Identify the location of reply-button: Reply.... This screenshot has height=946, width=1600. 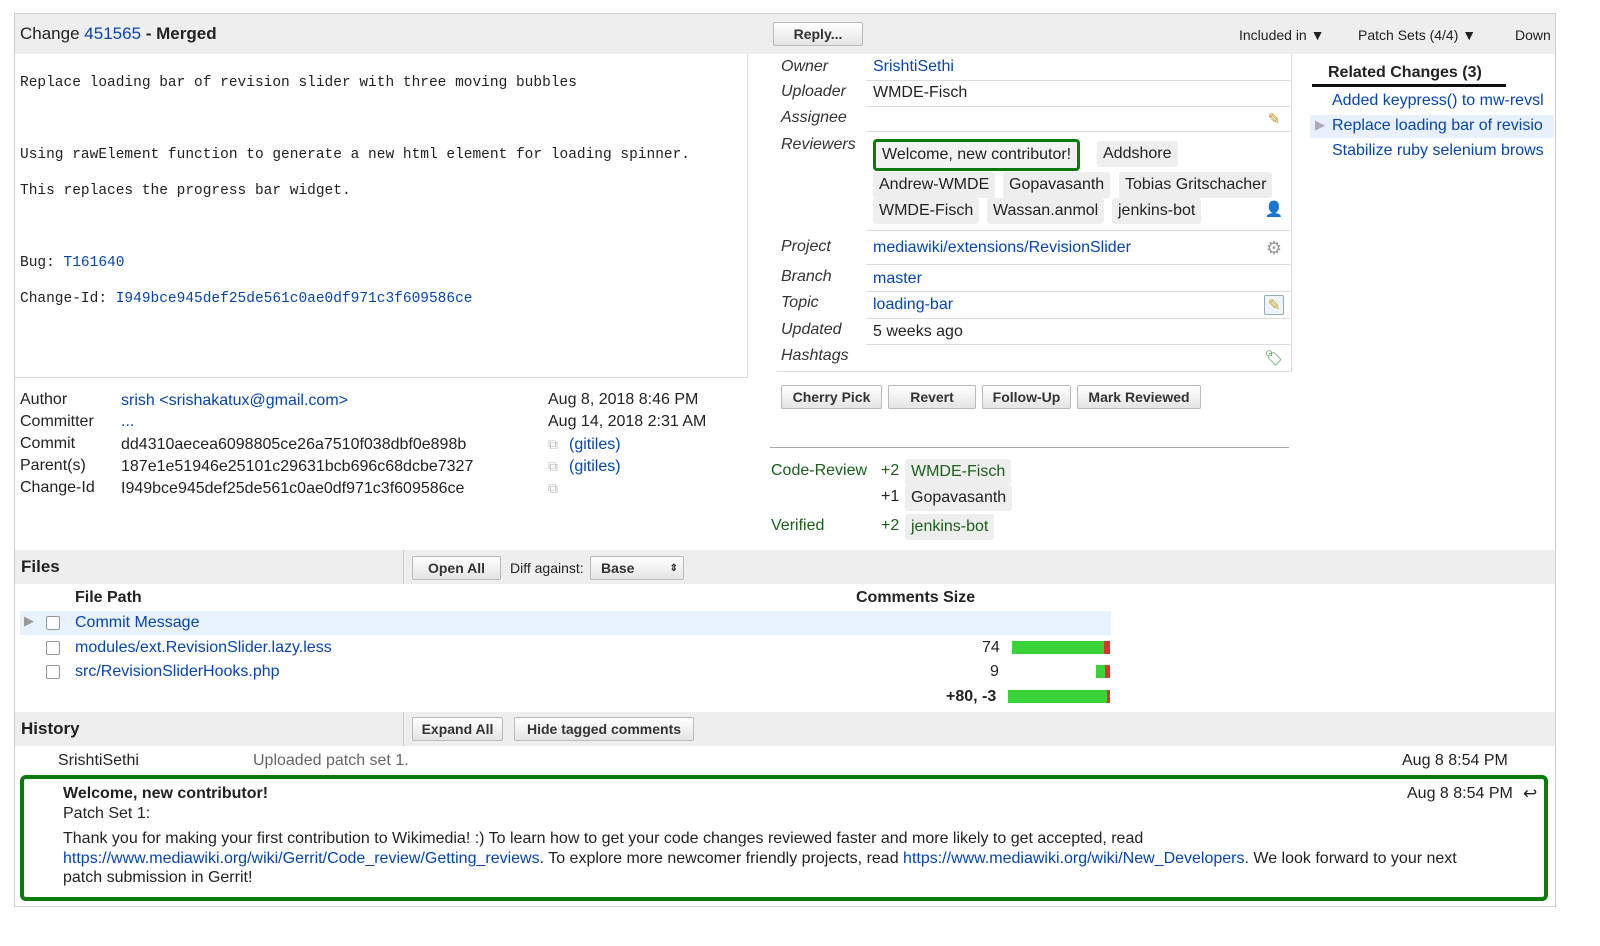
(818, 34).